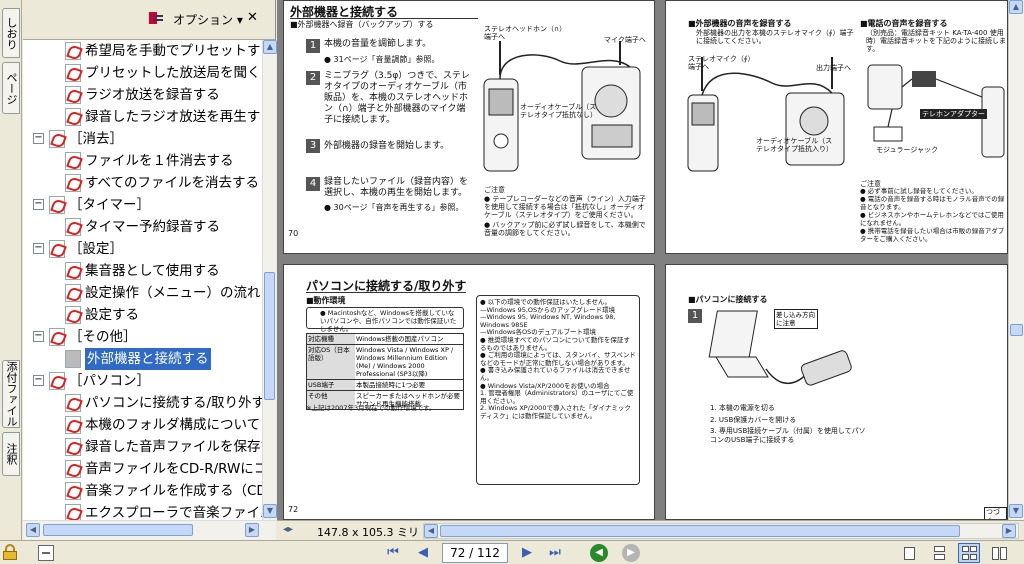  What do you see at coordinates (1016, 7) in the screenshot?
I see `doc-scroll-up-icon: ▲` at bounding box center [1016, 7].